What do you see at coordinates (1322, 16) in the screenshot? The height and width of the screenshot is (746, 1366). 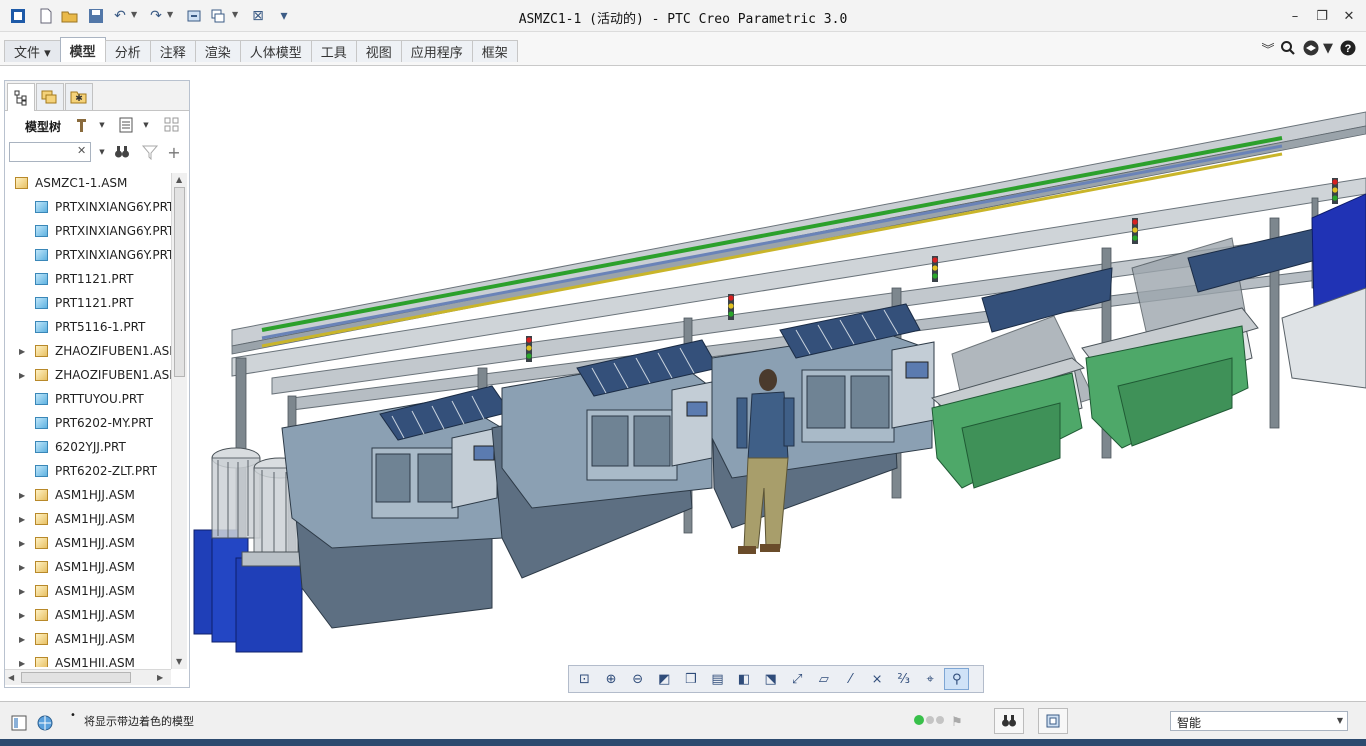 I see `restore-button: ❐` at bounding box center [1322, 16].